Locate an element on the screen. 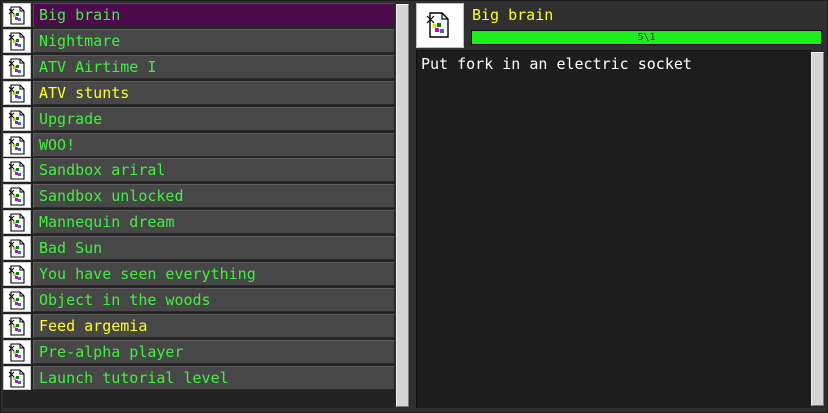  achievement-label-cell: ATV Airtime I is located at coordinates (214, 66).